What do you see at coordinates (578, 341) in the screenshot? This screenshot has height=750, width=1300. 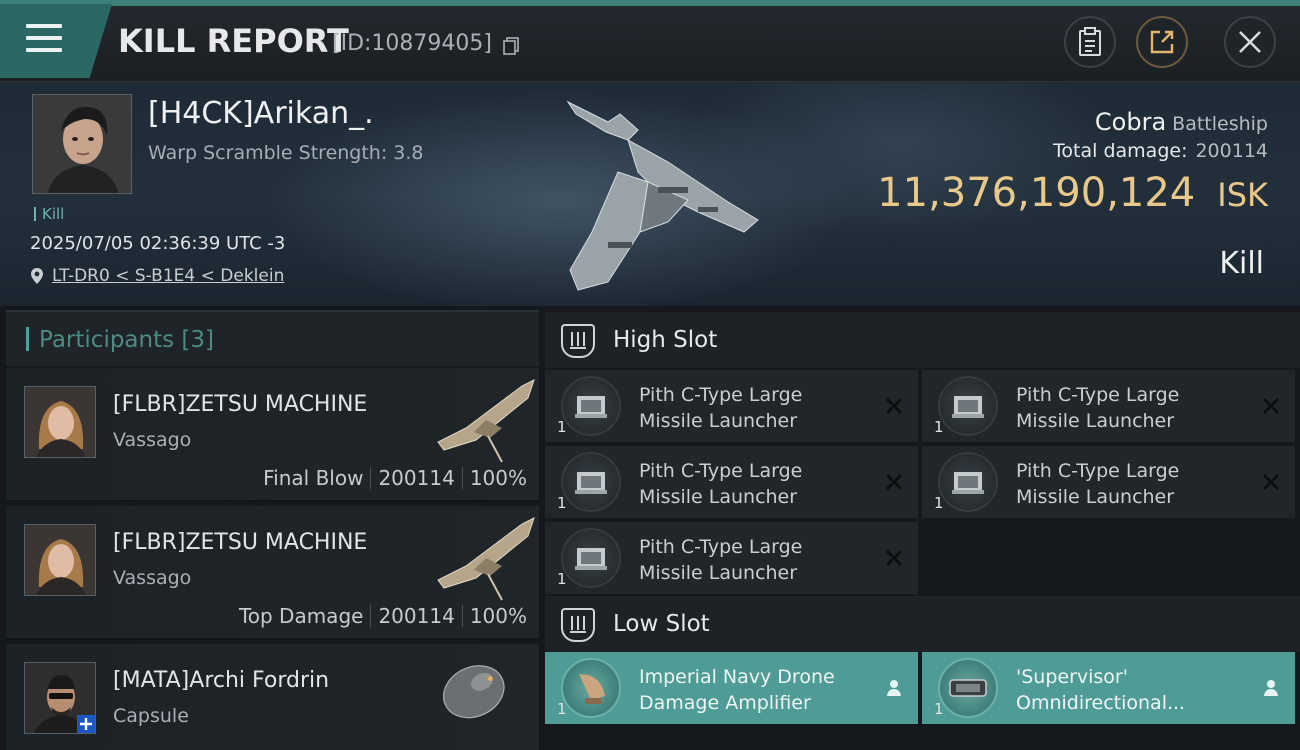 I see `high-slot-icon` at bounding box center [578, 341].